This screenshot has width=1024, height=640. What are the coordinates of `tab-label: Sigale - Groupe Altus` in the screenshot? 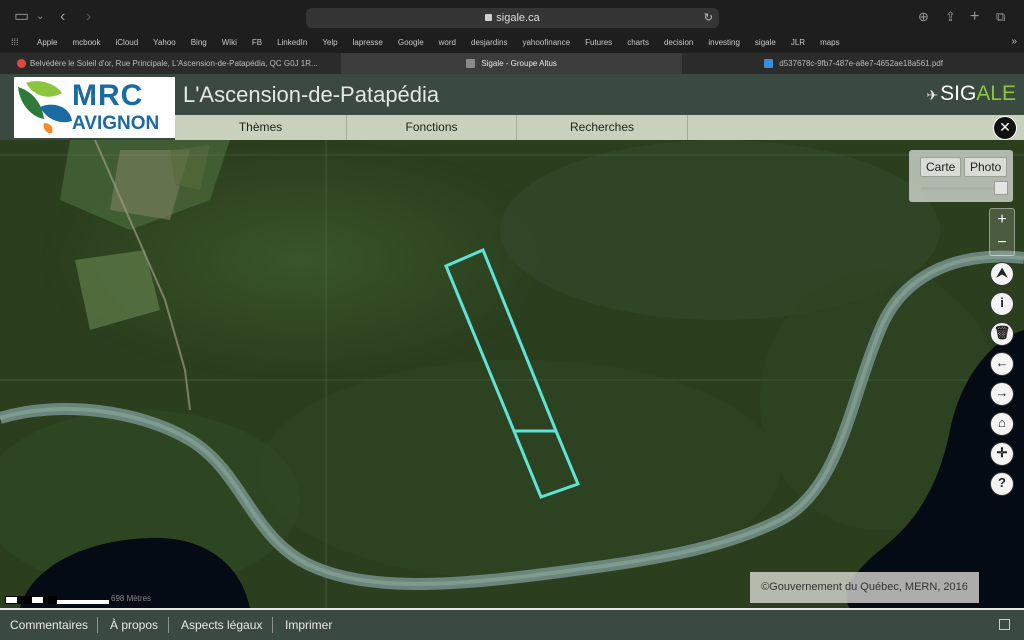 It's located at (519, 63).